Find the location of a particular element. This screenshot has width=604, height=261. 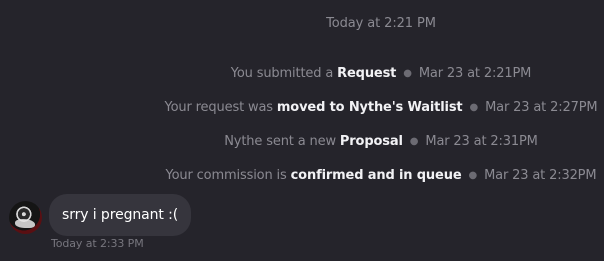

message-timestamp: Today at 2:33 PM is located at coordinates (97, 243).